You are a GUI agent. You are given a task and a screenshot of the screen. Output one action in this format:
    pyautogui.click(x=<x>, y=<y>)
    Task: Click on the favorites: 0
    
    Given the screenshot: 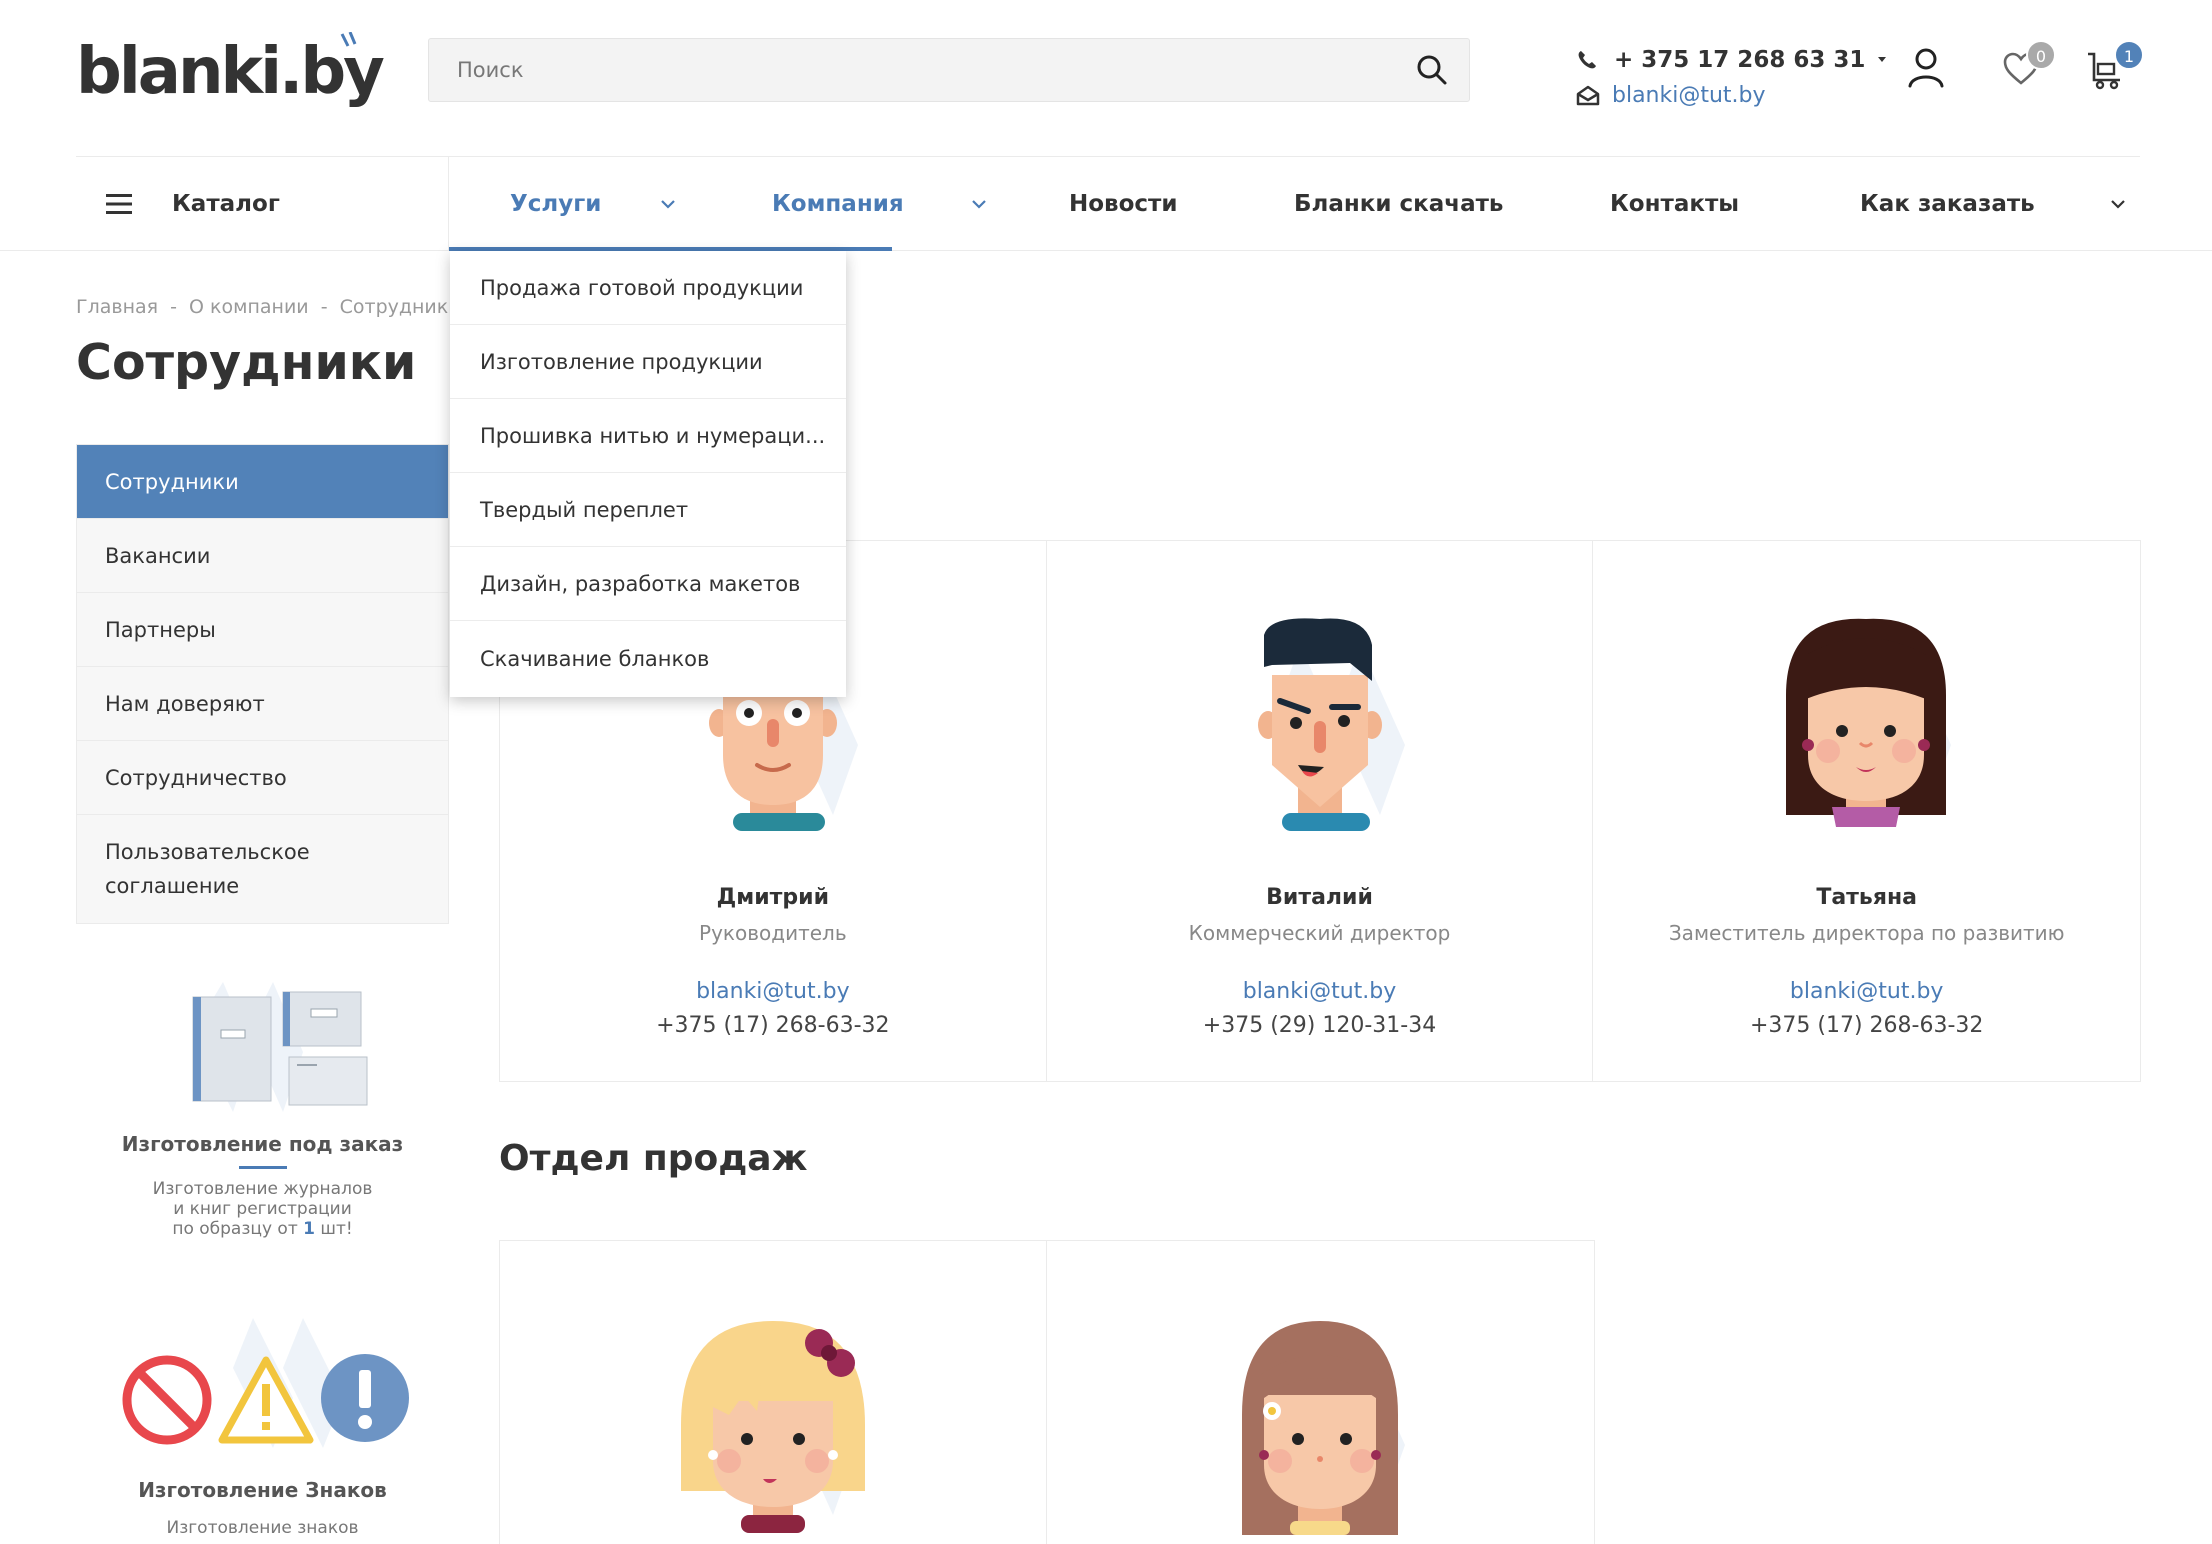 What is the action you would take?
    pyautogui.click(x=2030, y=68)
    